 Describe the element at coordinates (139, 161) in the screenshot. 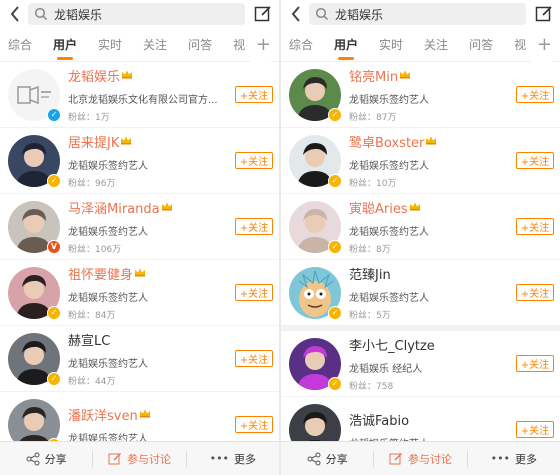

I see `user-row: ✓ 居来提JK 龙韬娱乐签约艺人 粉丝：96万 +关注` at that location.